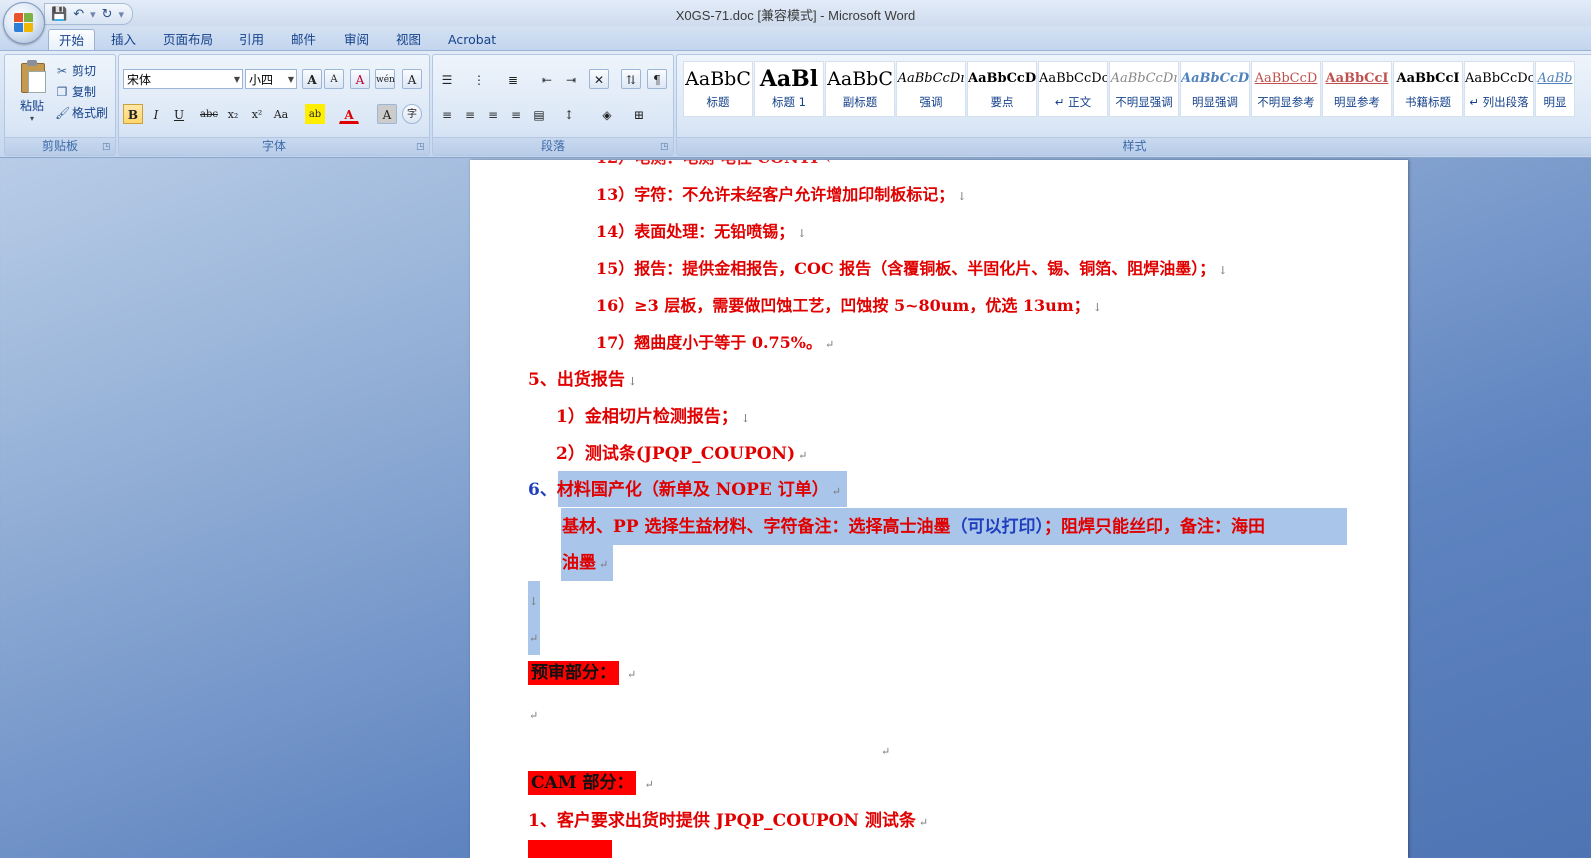 This screenshot has width=1591, height=858. Describe the element at coordinates (569, 114) in the screenshot. I see `line-spacing-icon: ↕` at that location.